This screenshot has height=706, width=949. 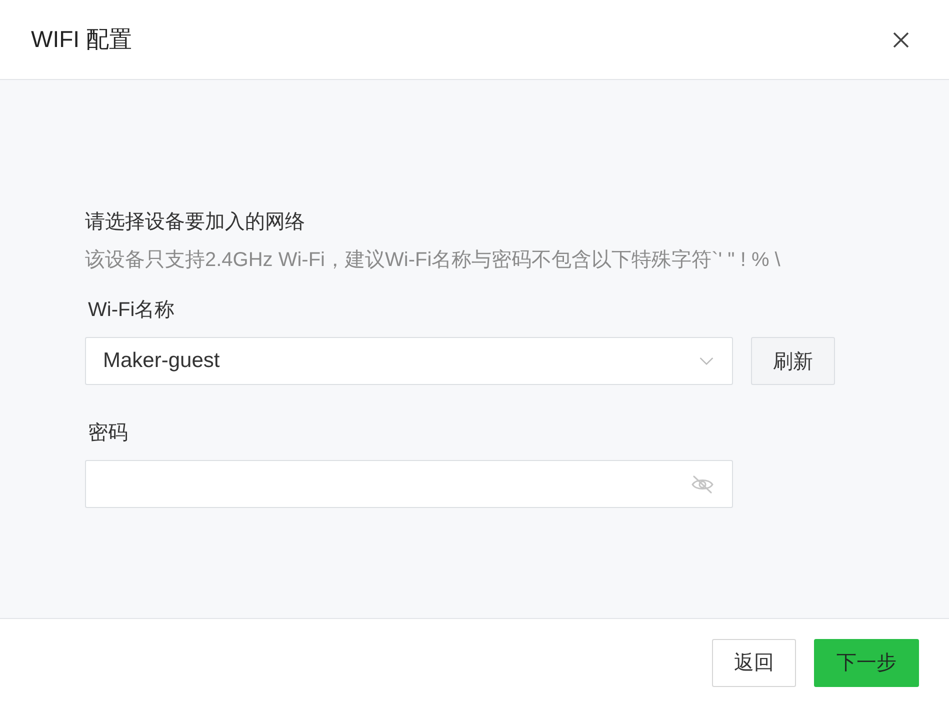 I want to click on close-icon, so click(x=901, y=40).